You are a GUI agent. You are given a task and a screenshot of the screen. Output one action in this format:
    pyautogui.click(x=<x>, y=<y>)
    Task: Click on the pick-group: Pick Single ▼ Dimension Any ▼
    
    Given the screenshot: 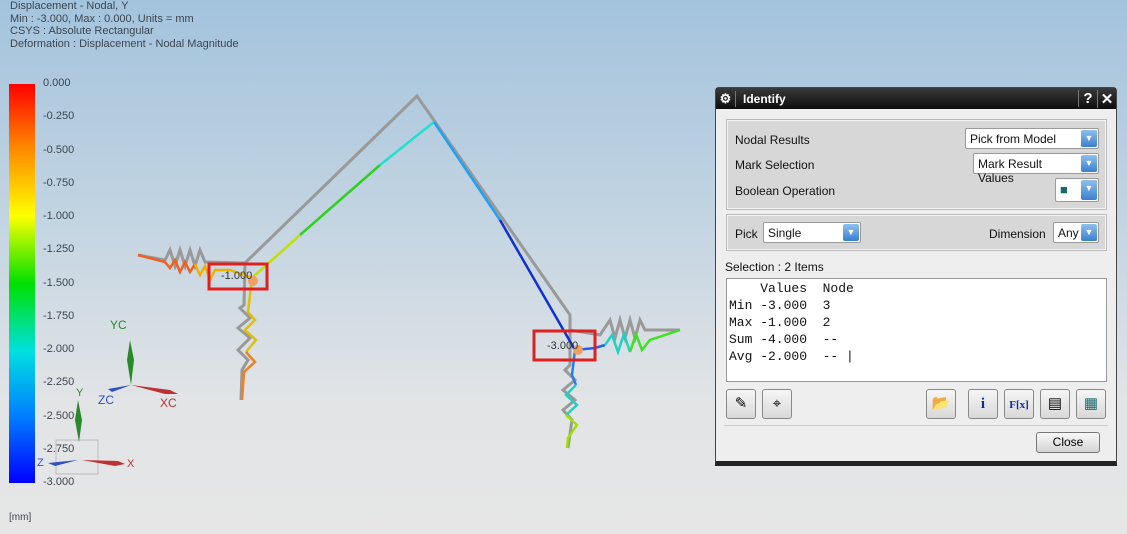 What is the action you would take?
    pyautogui.click(x=916, y=232)
    